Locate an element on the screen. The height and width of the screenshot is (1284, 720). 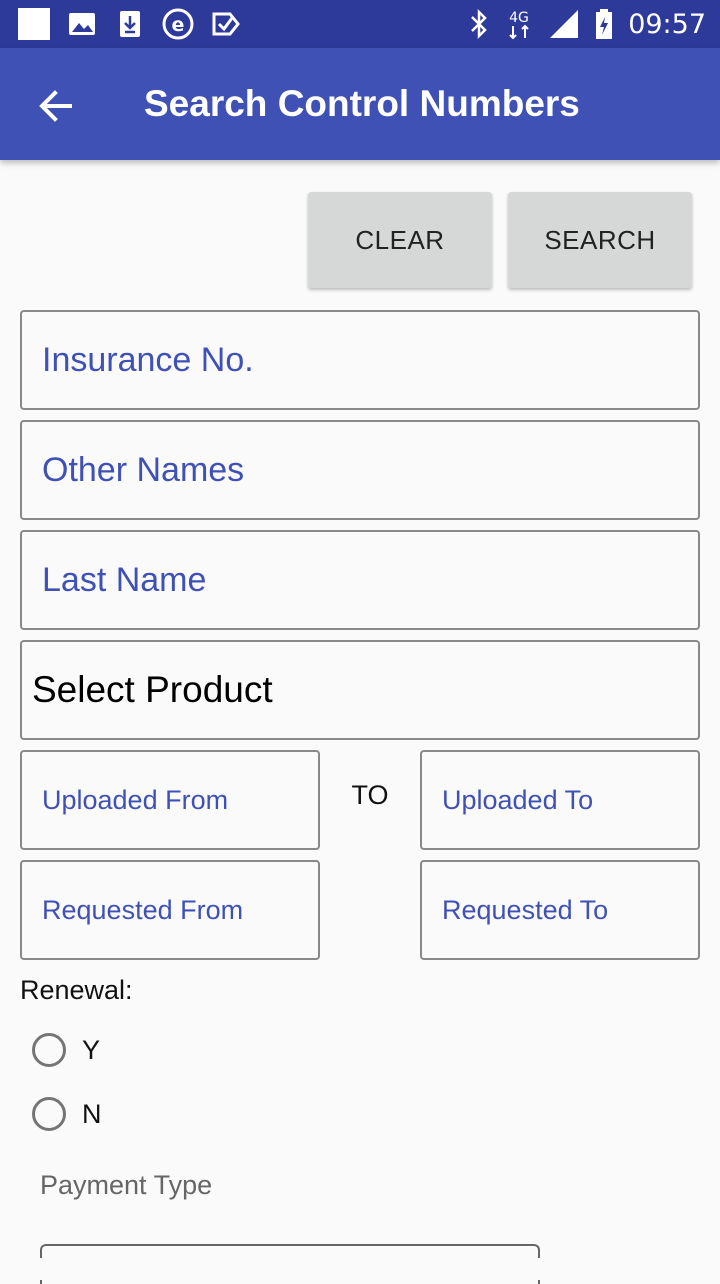
page-title: Search Control Numbers is located at coordinates (362, 103).